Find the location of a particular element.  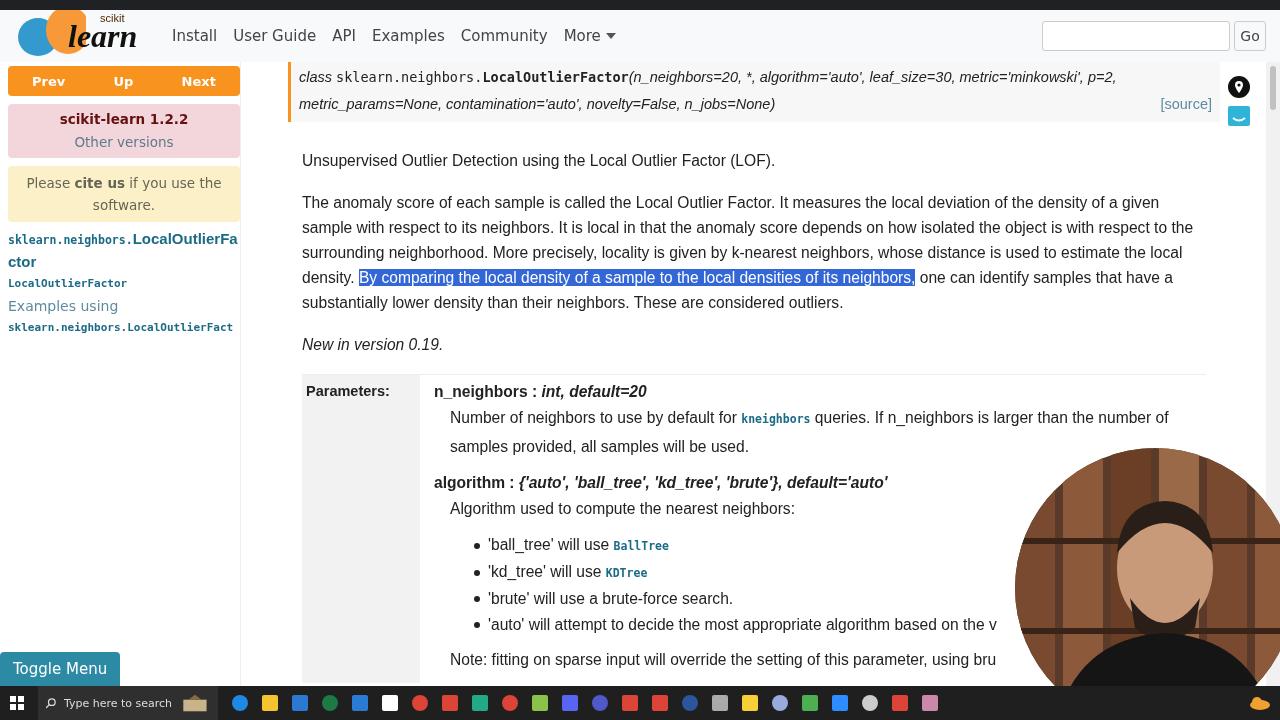

list-item-text: 'auto' will attempt to decide the most appropriate algorithm based on the v is located at coordinates (742, 625).